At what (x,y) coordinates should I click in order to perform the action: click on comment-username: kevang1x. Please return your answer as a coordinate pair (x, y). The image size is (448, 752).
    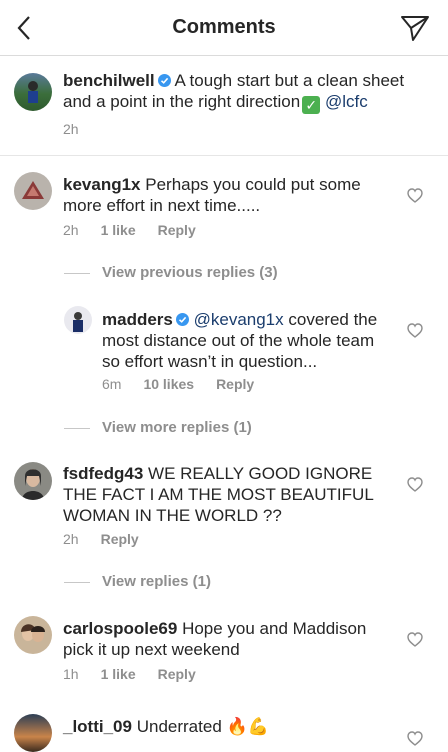
    Looking at the image, I should click on (102, 184).